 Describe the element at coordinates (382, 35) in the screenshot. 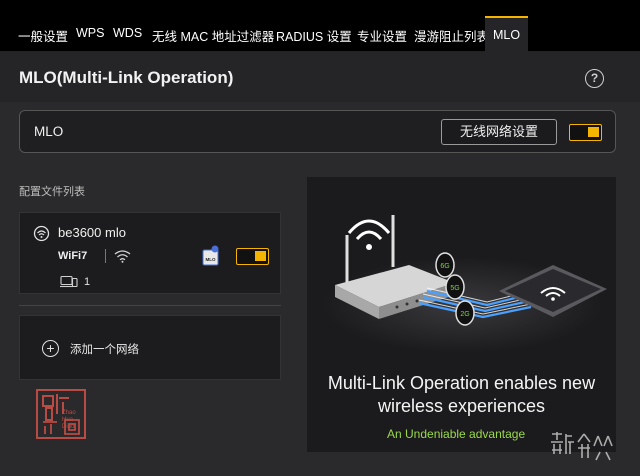

I see `tab-professional: 专业设置` at that location.